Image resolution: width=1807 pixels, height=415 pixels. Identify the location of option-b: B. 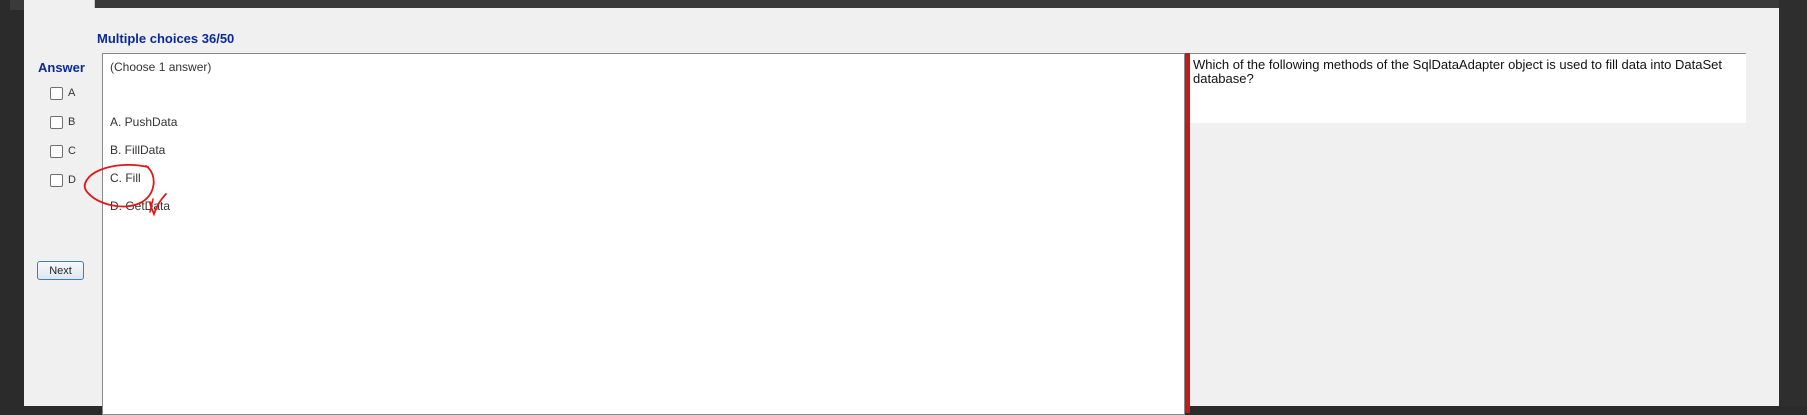
(62, 122).